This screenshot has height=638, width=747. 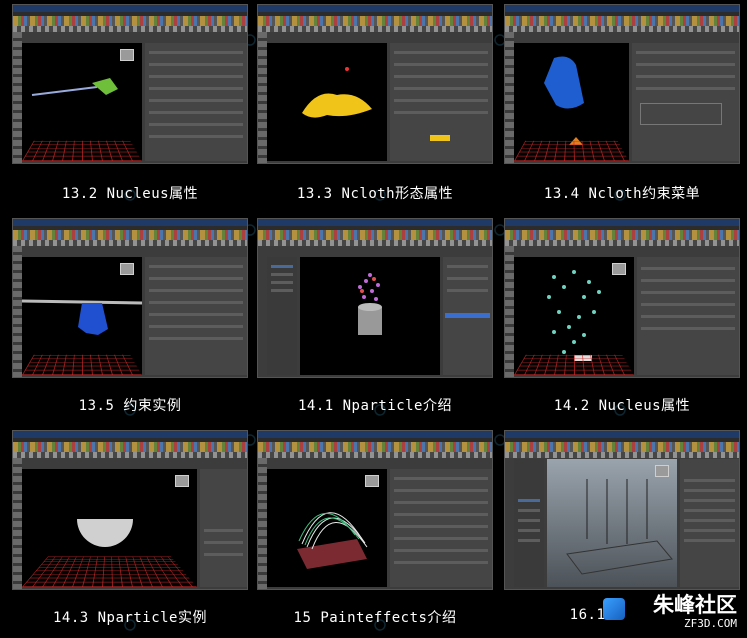 I want to click on thumbnail-caption: 13.2 Nucleus属性, so click(x=130, y=194).